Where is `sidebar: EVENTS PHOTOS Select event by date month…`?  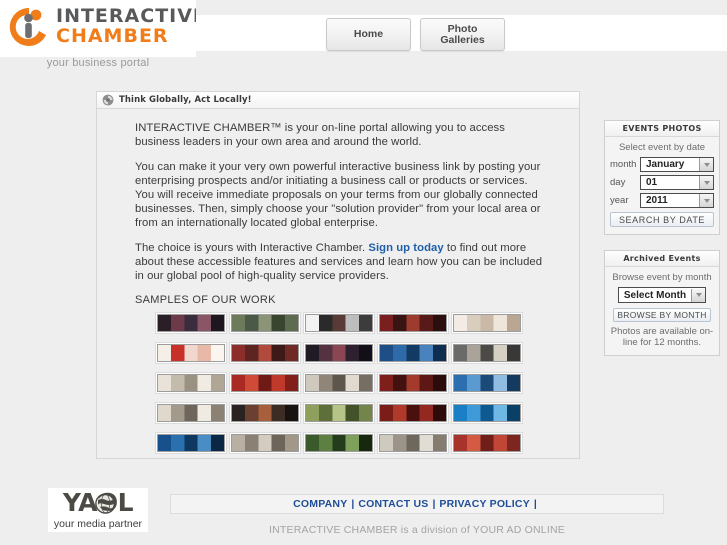 sidebar: EVENTS PHOTOS Select event by date month… is located at coordinates (662, 245).